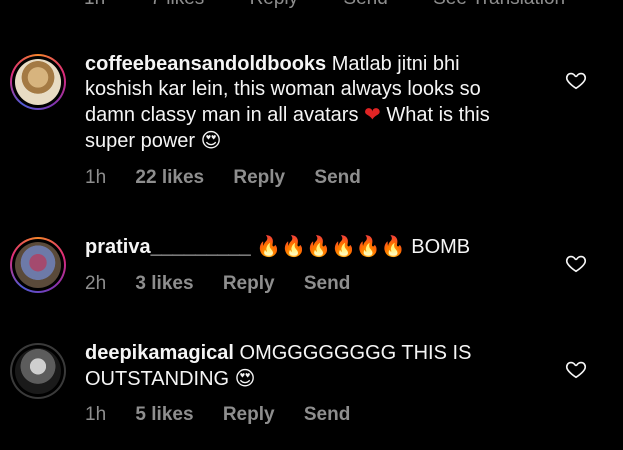 Image resolution: width=623 pixels, height=450 pixels. What do you see at coordinates (441, 247) in the screenshot?
I see `comment-body: BOMB` at bounding box center [441, 247].